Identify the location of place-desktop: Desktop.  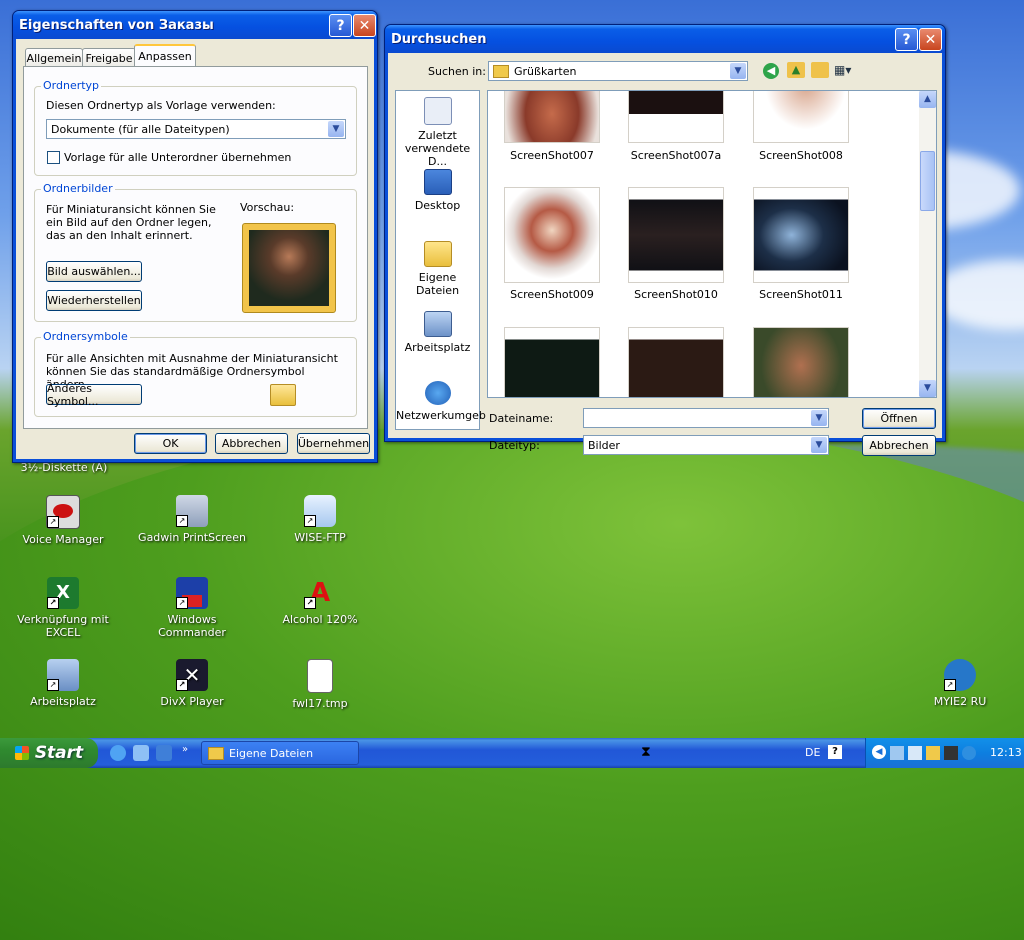
(437, 190).